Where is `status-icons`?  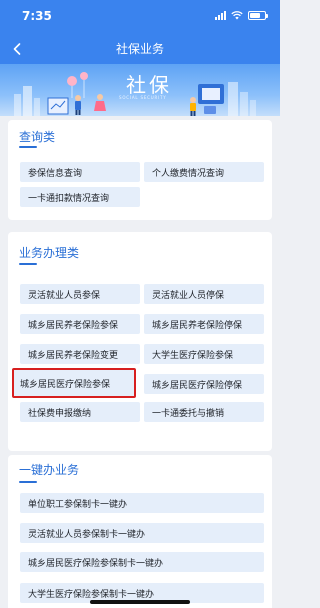 status-icons is located at coordinates (241, 15).